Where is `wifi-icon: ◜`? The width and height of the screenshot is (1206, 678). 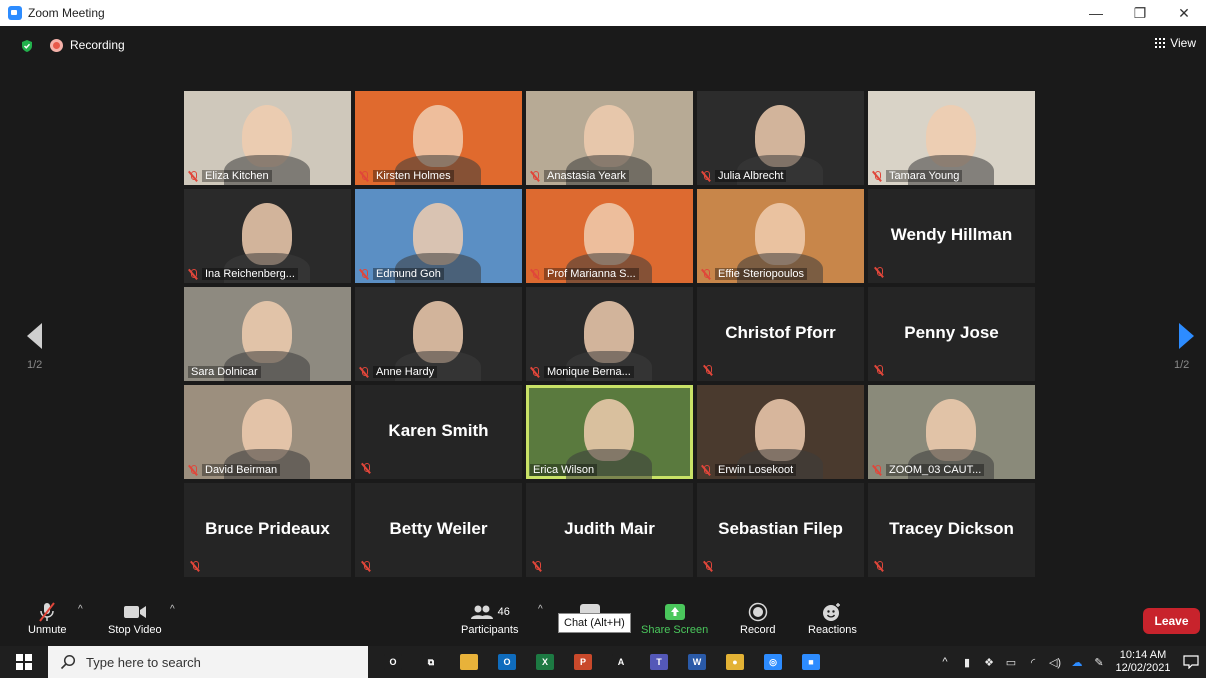
wifi-icon: ◜ is located at coordinates (1033, 662).